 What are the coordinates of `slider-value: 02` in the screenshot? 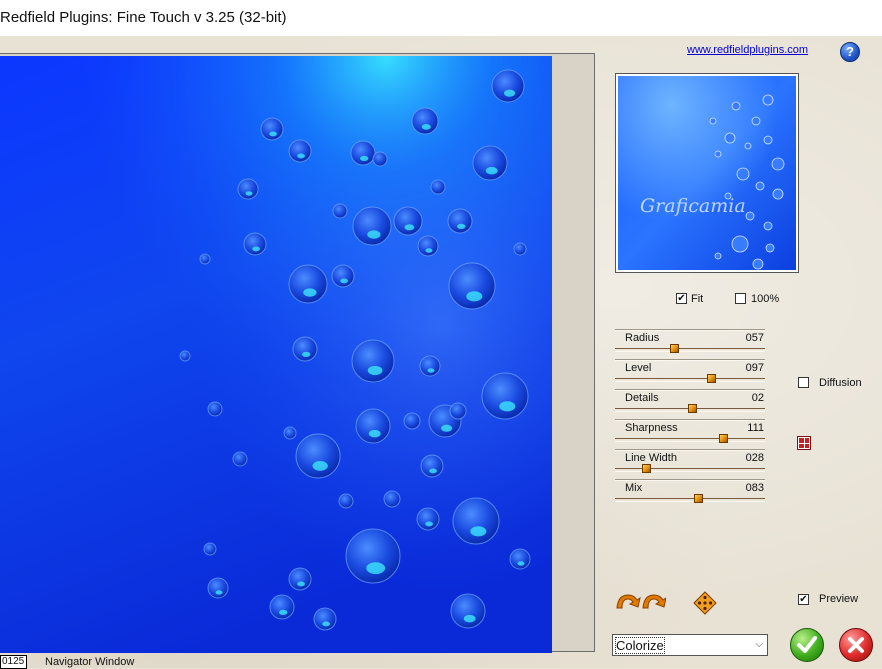 It's located at (758, 398).